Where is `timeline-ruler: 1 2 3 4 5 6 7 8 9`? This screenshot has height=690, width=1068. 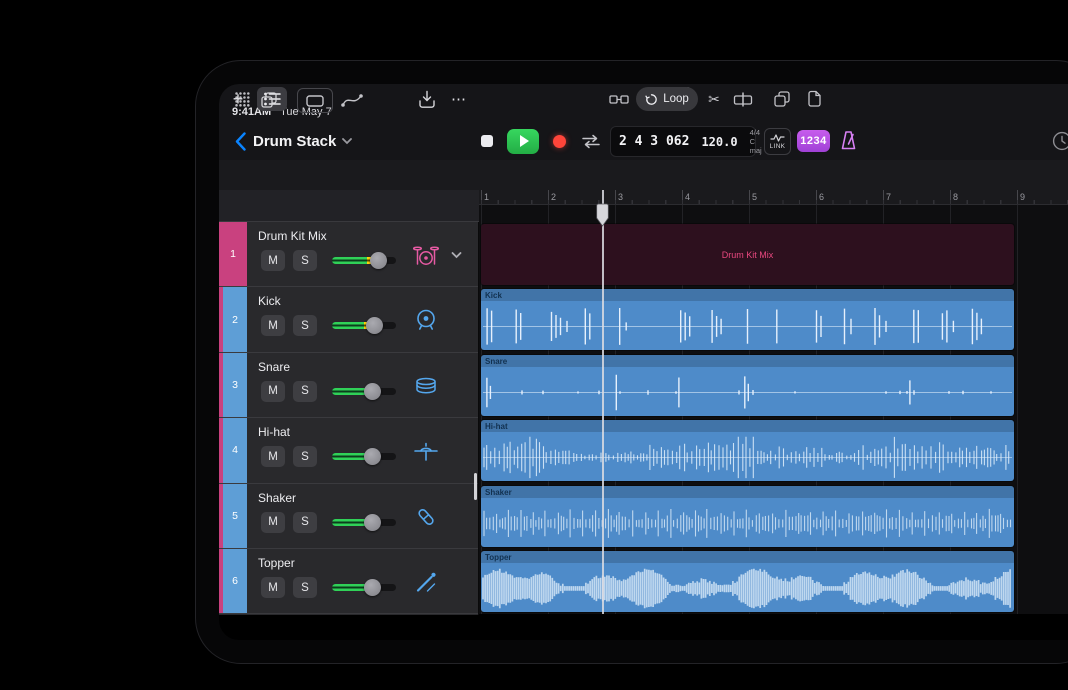 timeline-ruler: 1 2 3 4 5 6 7 8 9 is located at coordinates (773, 197).